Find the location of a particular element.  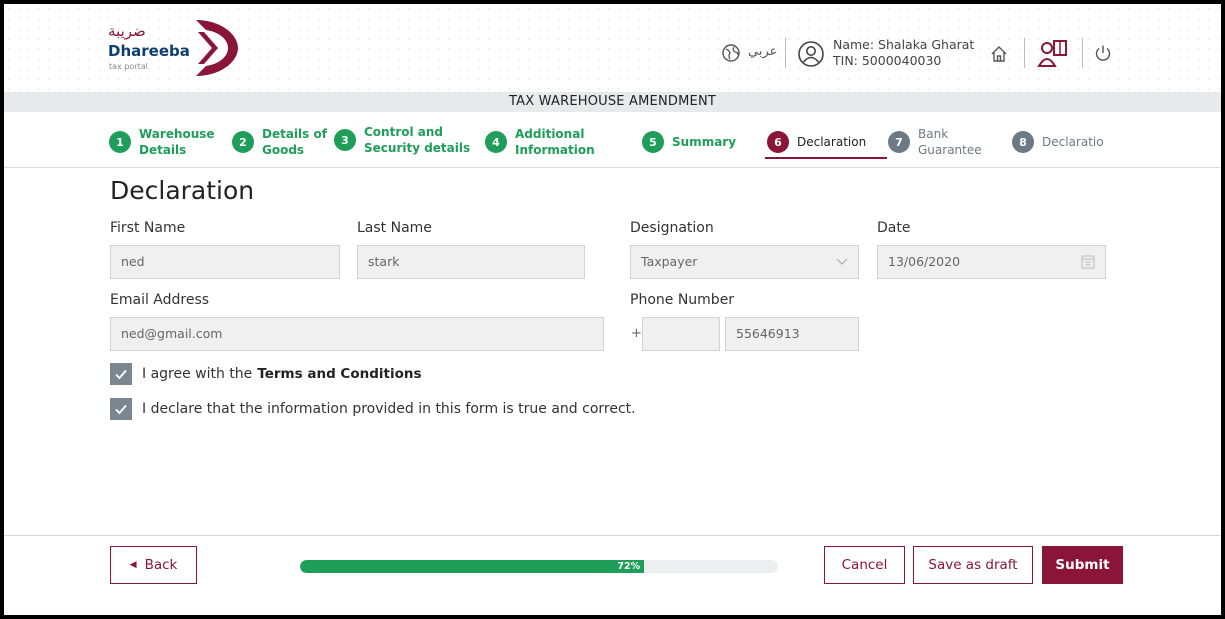

date-field: 13/06/2020 is located at coordinates (991, 262).